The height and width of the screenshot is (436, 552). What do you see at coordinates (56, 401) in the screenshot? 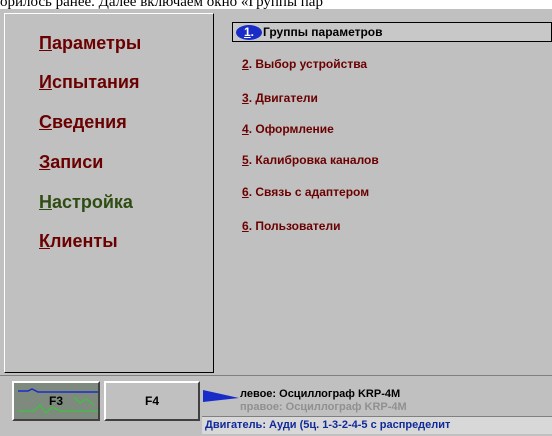
I see `f3-button: F3` at bounding box center [56, 401].